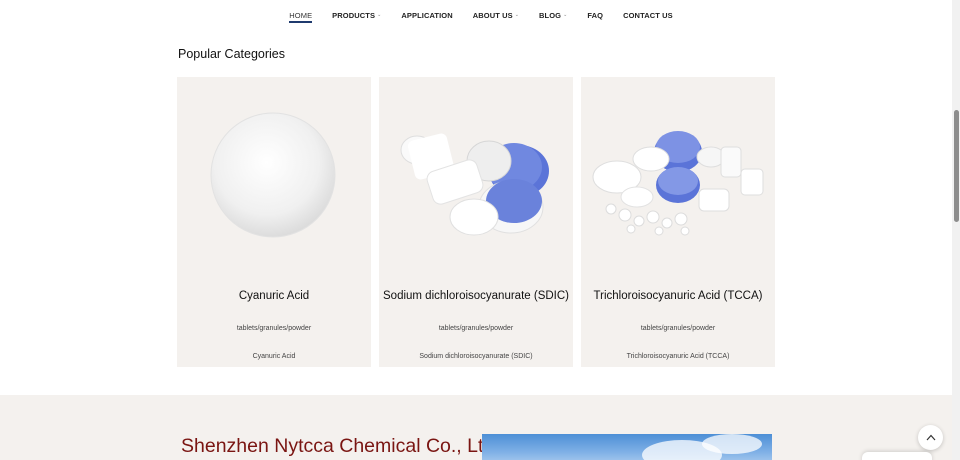 The image size is (960, 460). Describe the element at coordinates (897, 456) in the screenshot. I see `chat-widget` at that location.